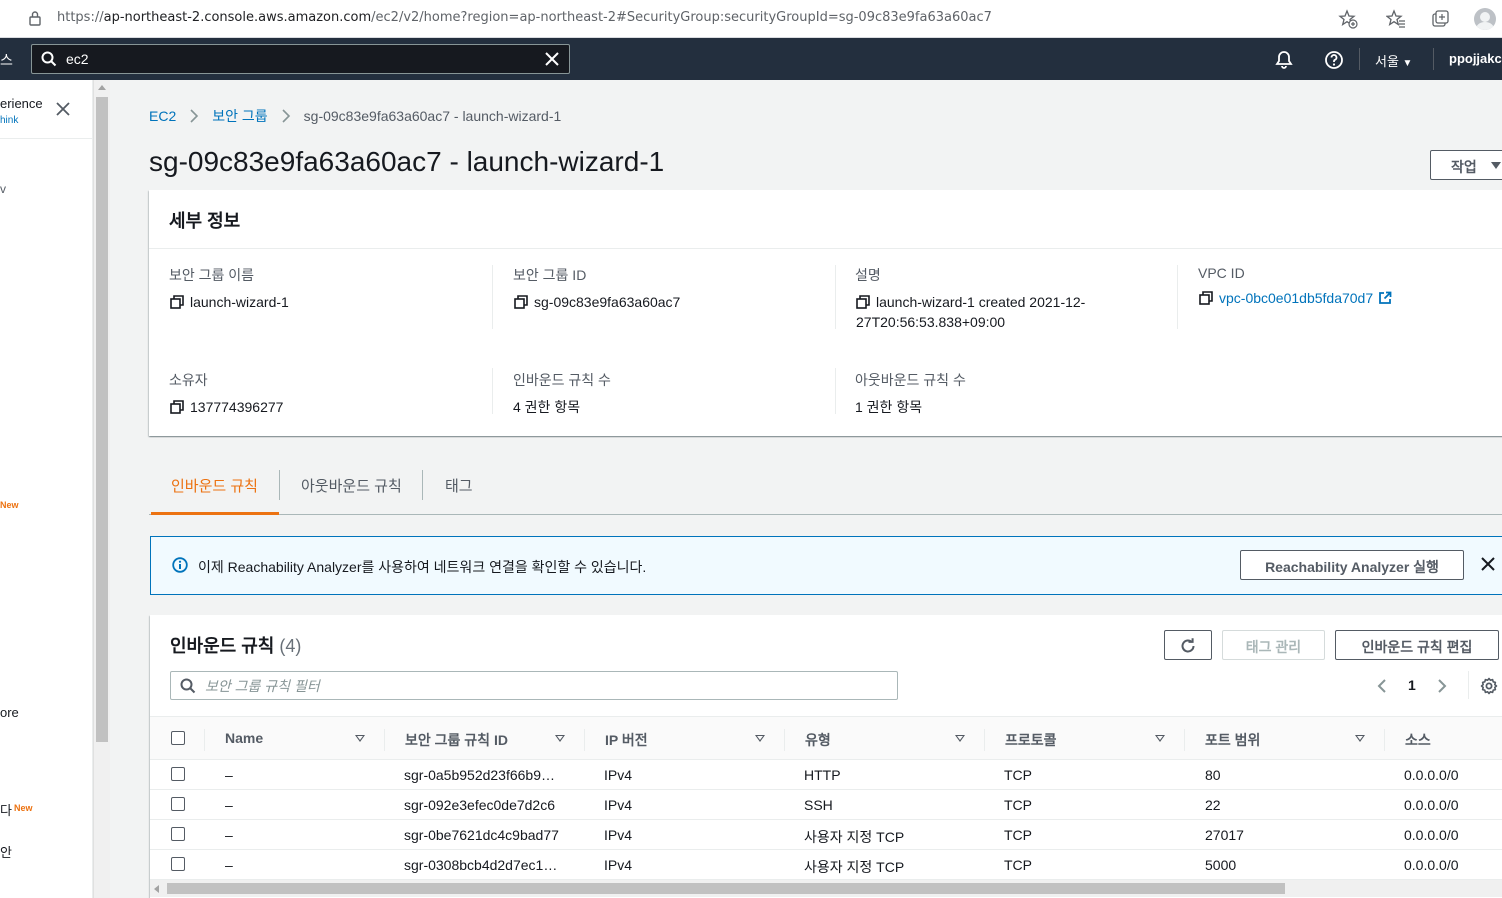  What do you see at coordinates (35, 18) in the screenshot?
I see `lock-icon` at bounding box center [35, 18].